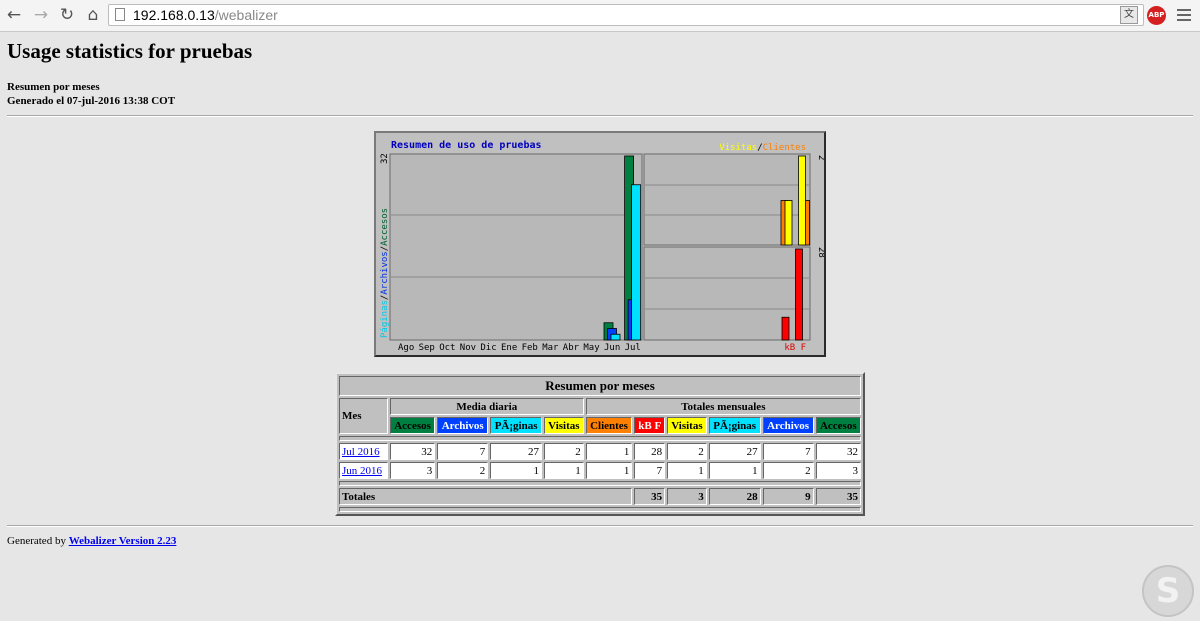  I want to click on legend-clientes: Clientes, so click(784, 148).